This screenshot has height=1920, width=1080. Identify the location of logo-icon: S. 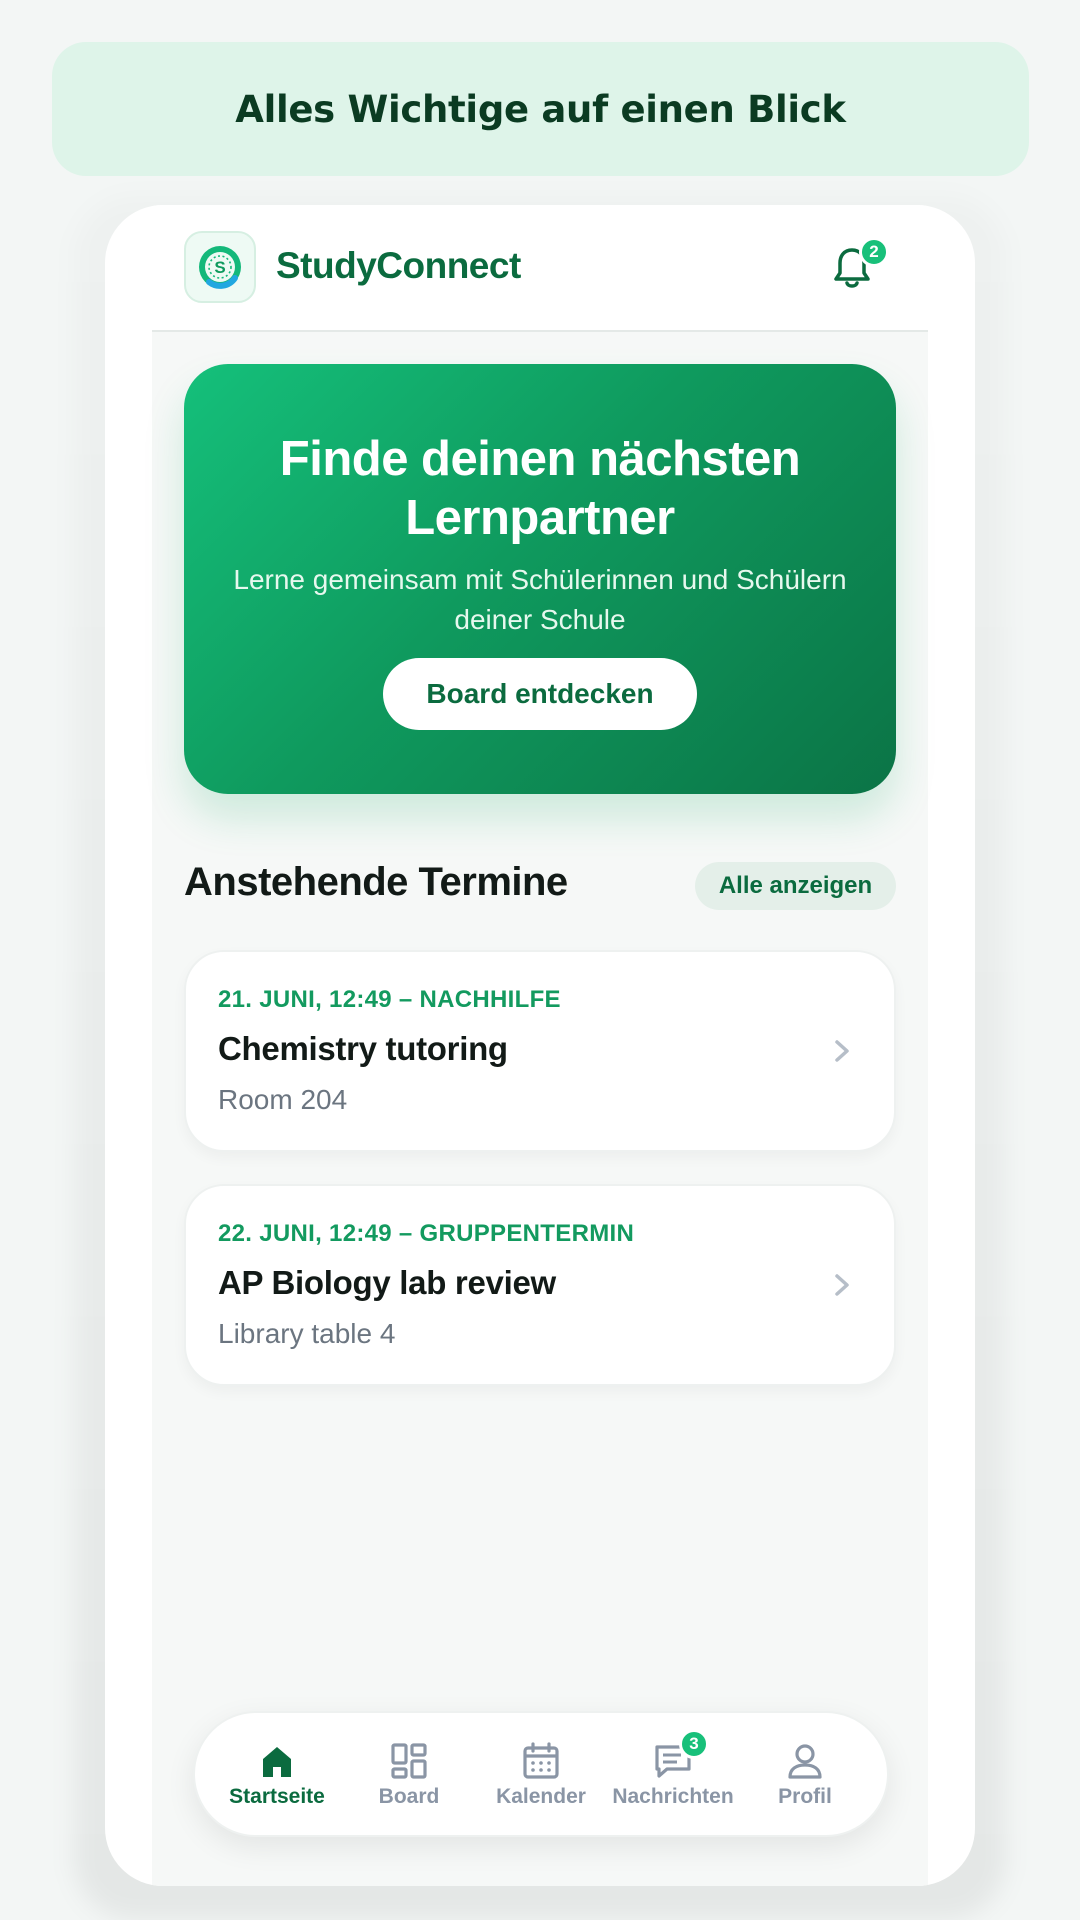
(220, 267).